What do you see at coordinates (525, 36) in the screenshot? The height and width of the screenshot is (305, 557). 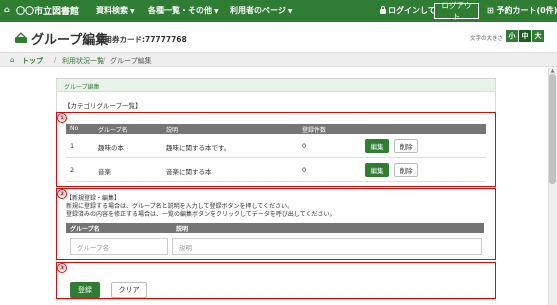 I see `font-size-medium-button: 中` at bounding box center [525, 36].